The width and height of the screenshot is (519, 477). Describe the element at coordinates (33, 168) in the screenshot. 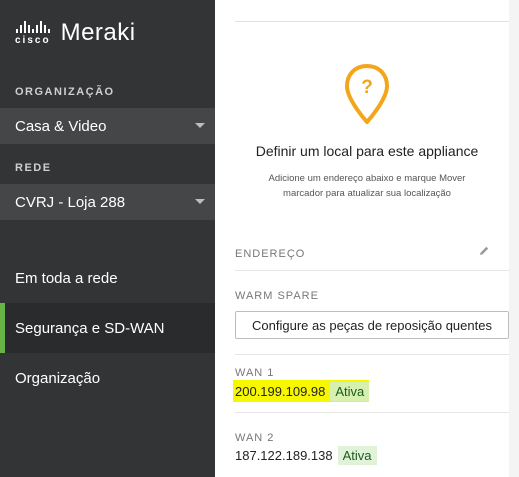

I see `network-label: REDE` at that location.